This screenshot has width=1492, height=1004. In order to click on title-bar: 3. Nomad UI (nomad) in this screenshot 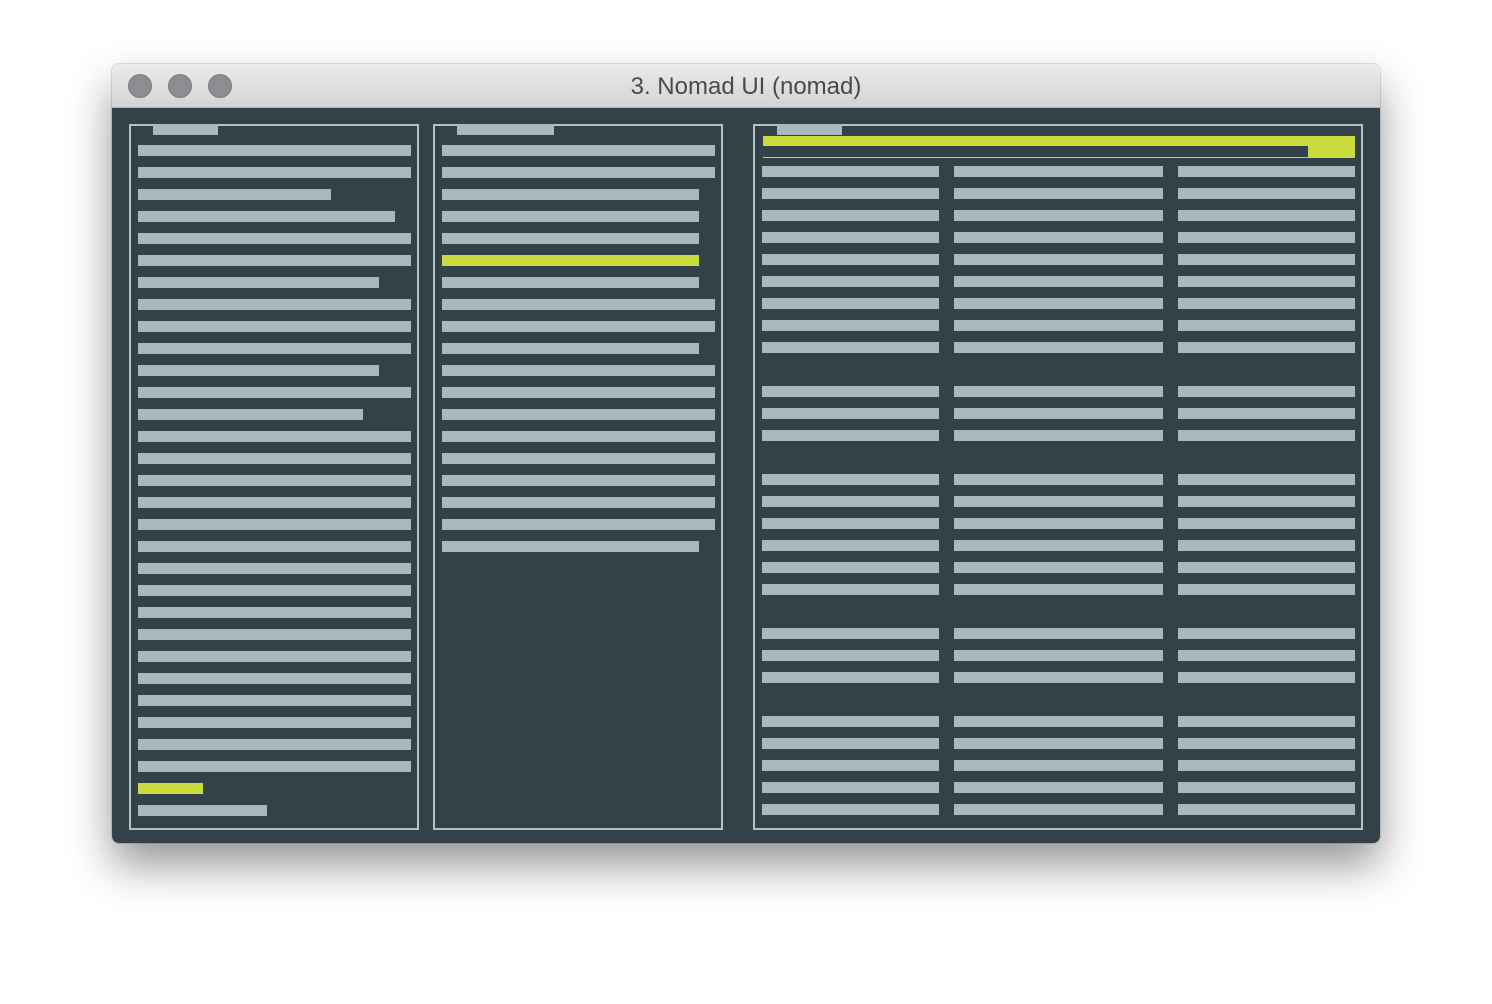, I will do `click(746, 86)`.